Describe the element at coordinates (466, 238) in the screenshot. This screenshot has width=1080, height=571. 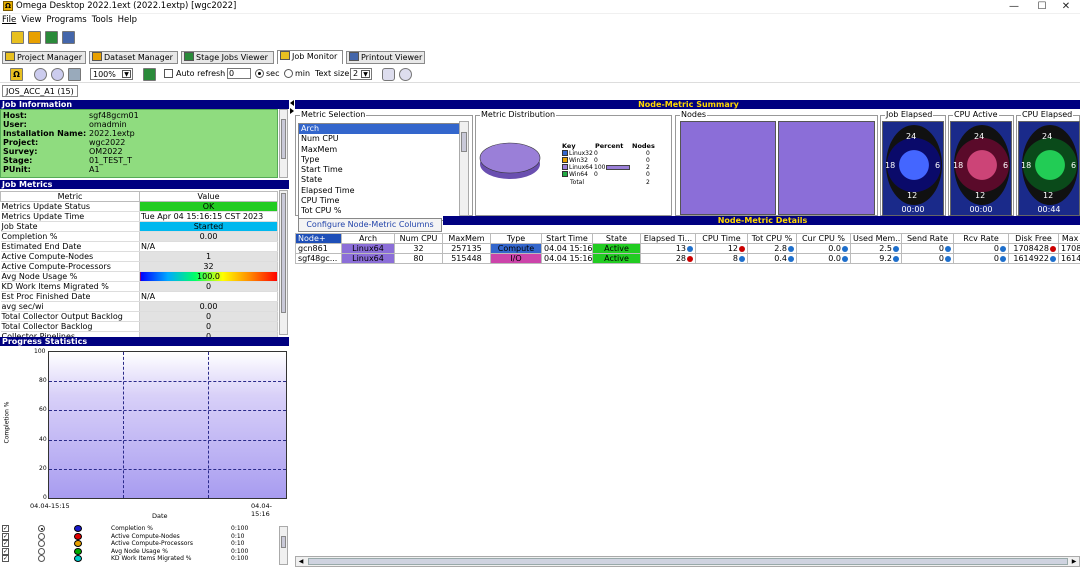
I see `column-header: MaxMem` at that location.